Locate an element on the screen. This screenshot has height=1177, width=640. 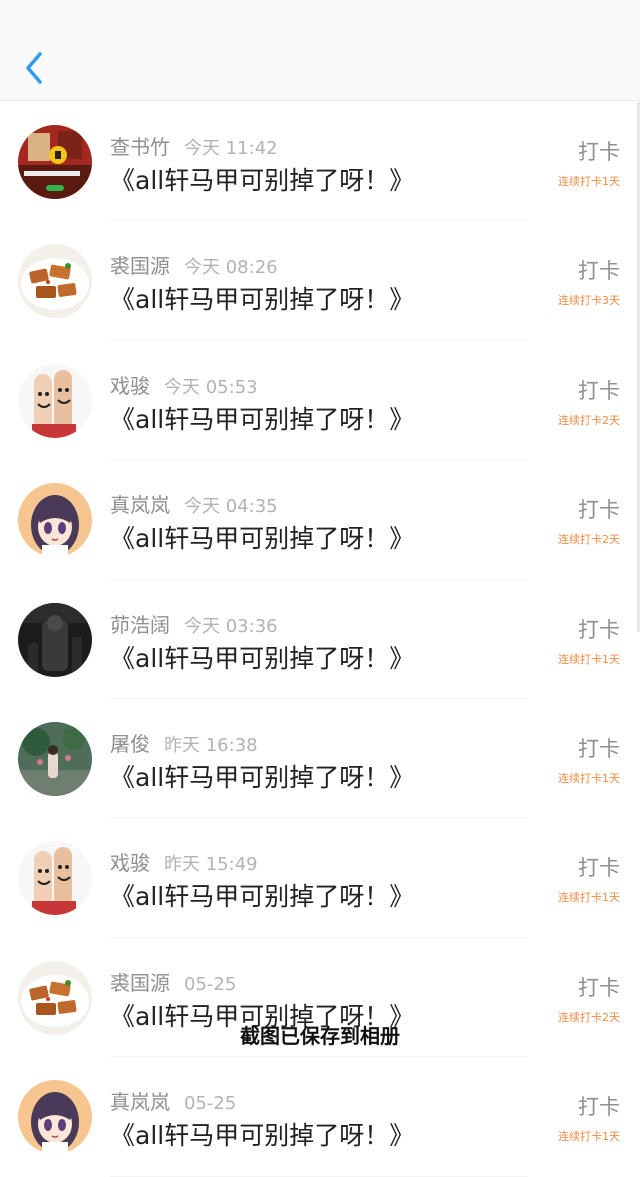
timestamp: 今天 04:35 is located at coordinates (231, 507).